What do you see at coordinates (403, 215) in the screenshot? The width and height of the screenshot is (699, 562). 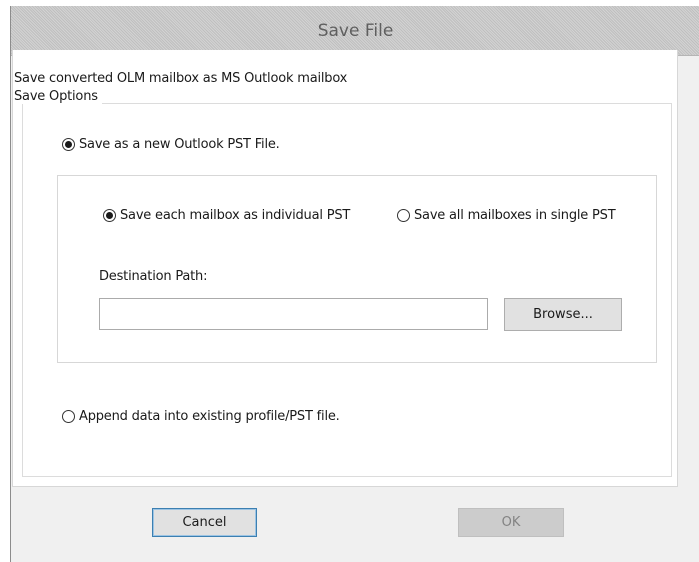 I see `radio-single-pst-indicator` at bounding box center [403, 215].